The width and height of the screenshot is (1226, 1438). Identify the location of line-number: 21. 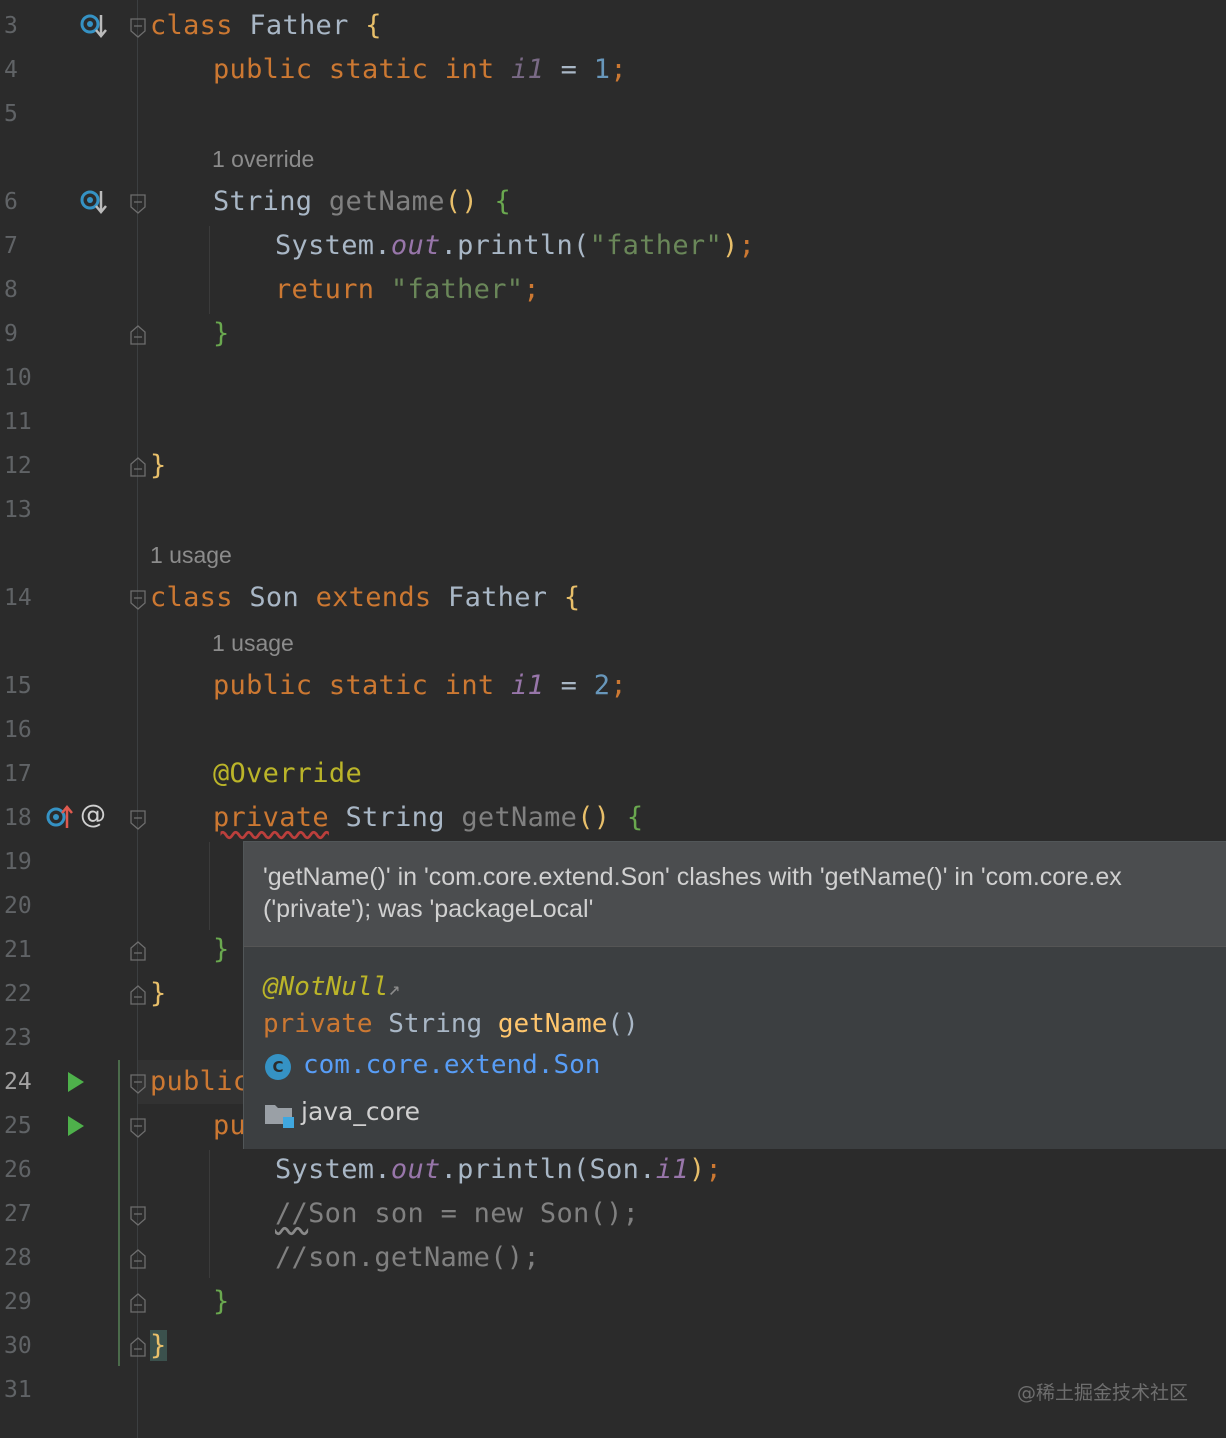
(18, 950).